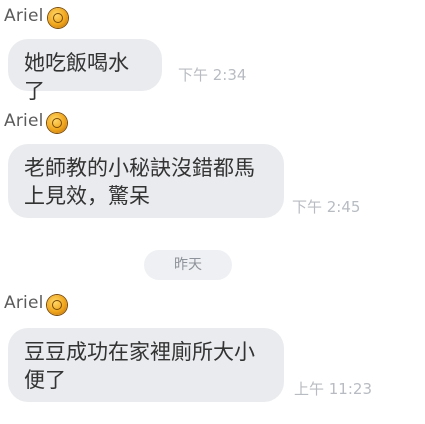 Image resolution: width=425 pixels, height=424 pixels. Describe the element at coordinates (326, 207) in the screenshot. I see `message-timestamp: 下午 2:45` at that location.